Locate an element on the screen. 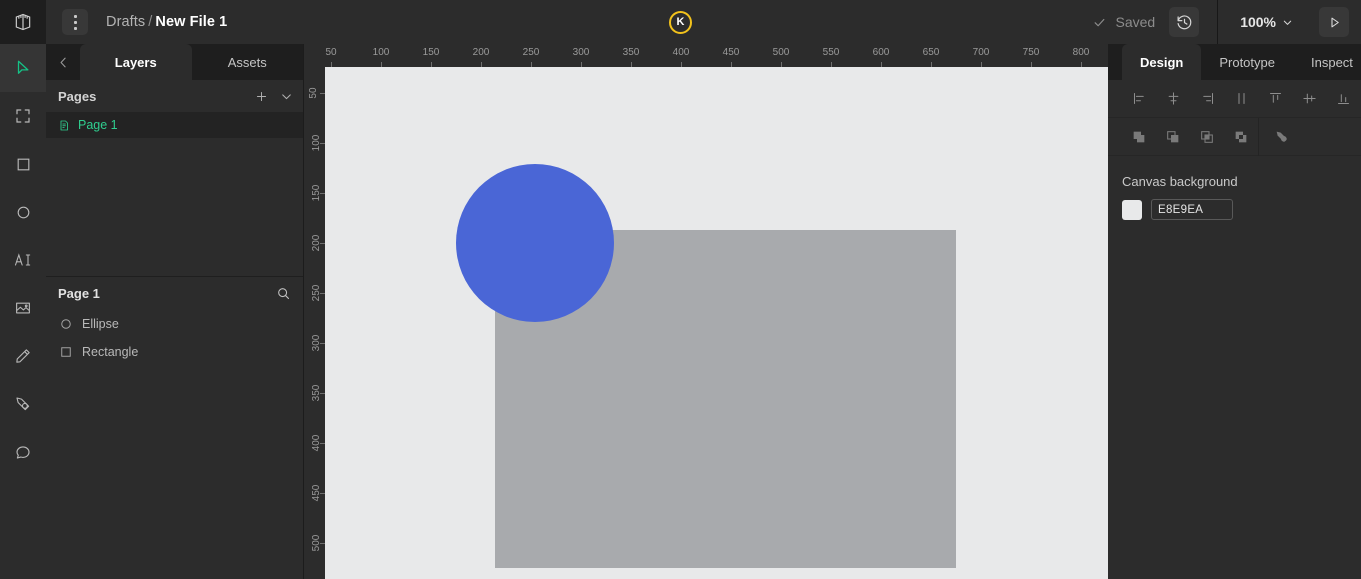 The width and height of the screenshot is (1361, 579). pages-section-actions is located at coordinates (274, 96).